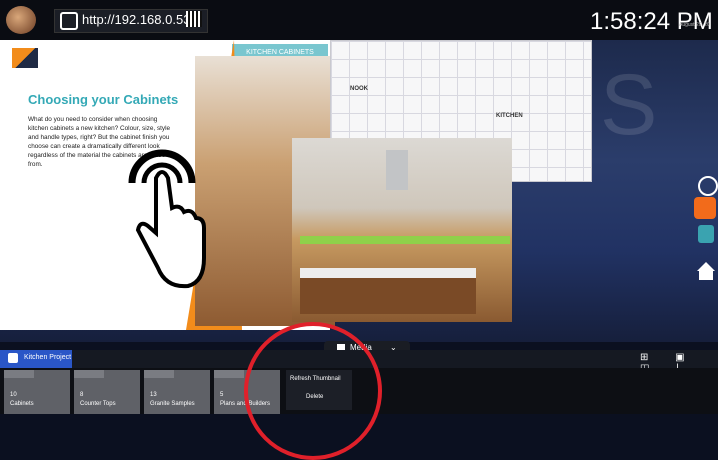  Describe the element at coordinates (13, 395) in the screenshot. I see `folder-count: 10` at that location.